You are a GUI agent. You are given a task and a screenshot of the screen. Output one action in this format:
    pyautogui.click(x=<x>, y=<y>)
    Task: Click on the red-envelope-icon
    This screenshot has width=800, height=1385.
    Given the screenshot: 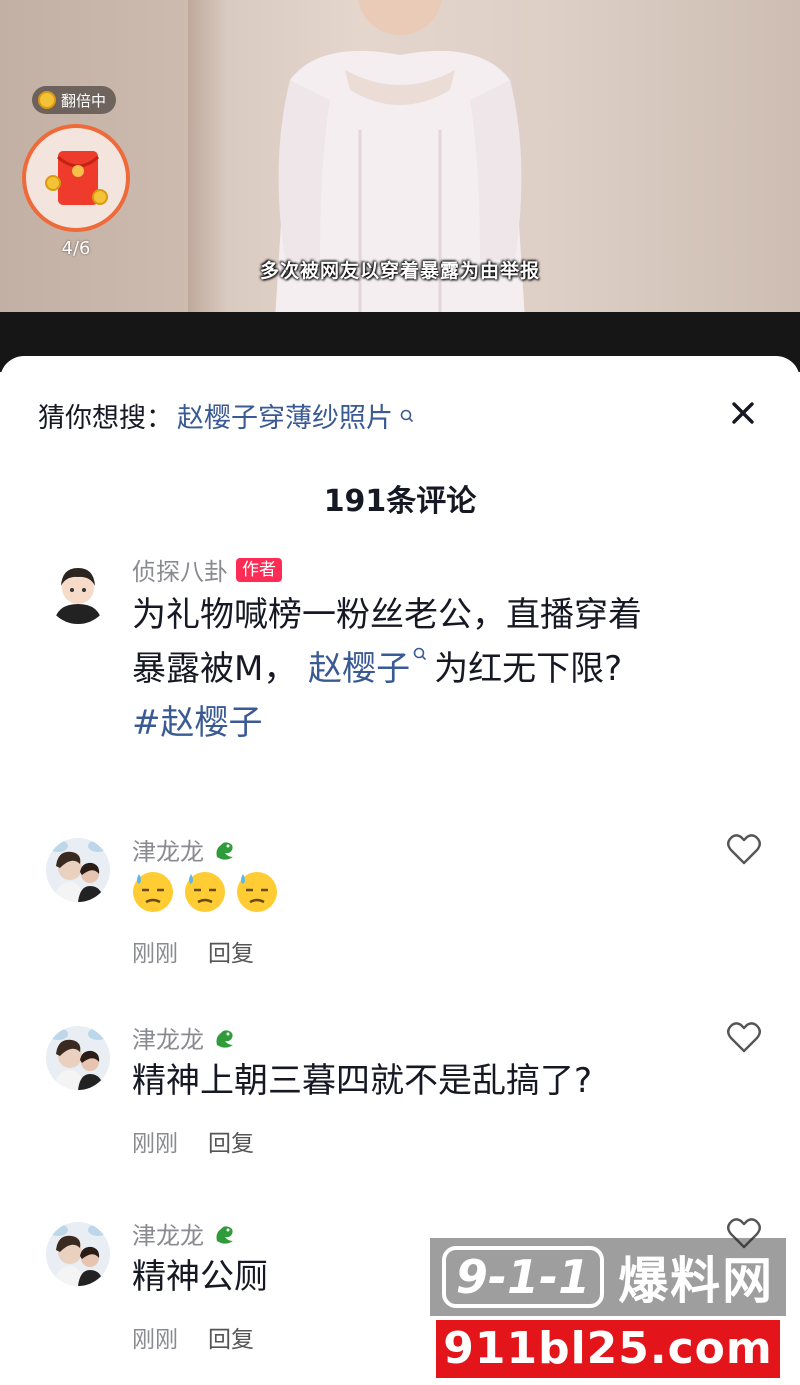 What is the action you would take?
    pyautogui.click(x=76, y=178)
    